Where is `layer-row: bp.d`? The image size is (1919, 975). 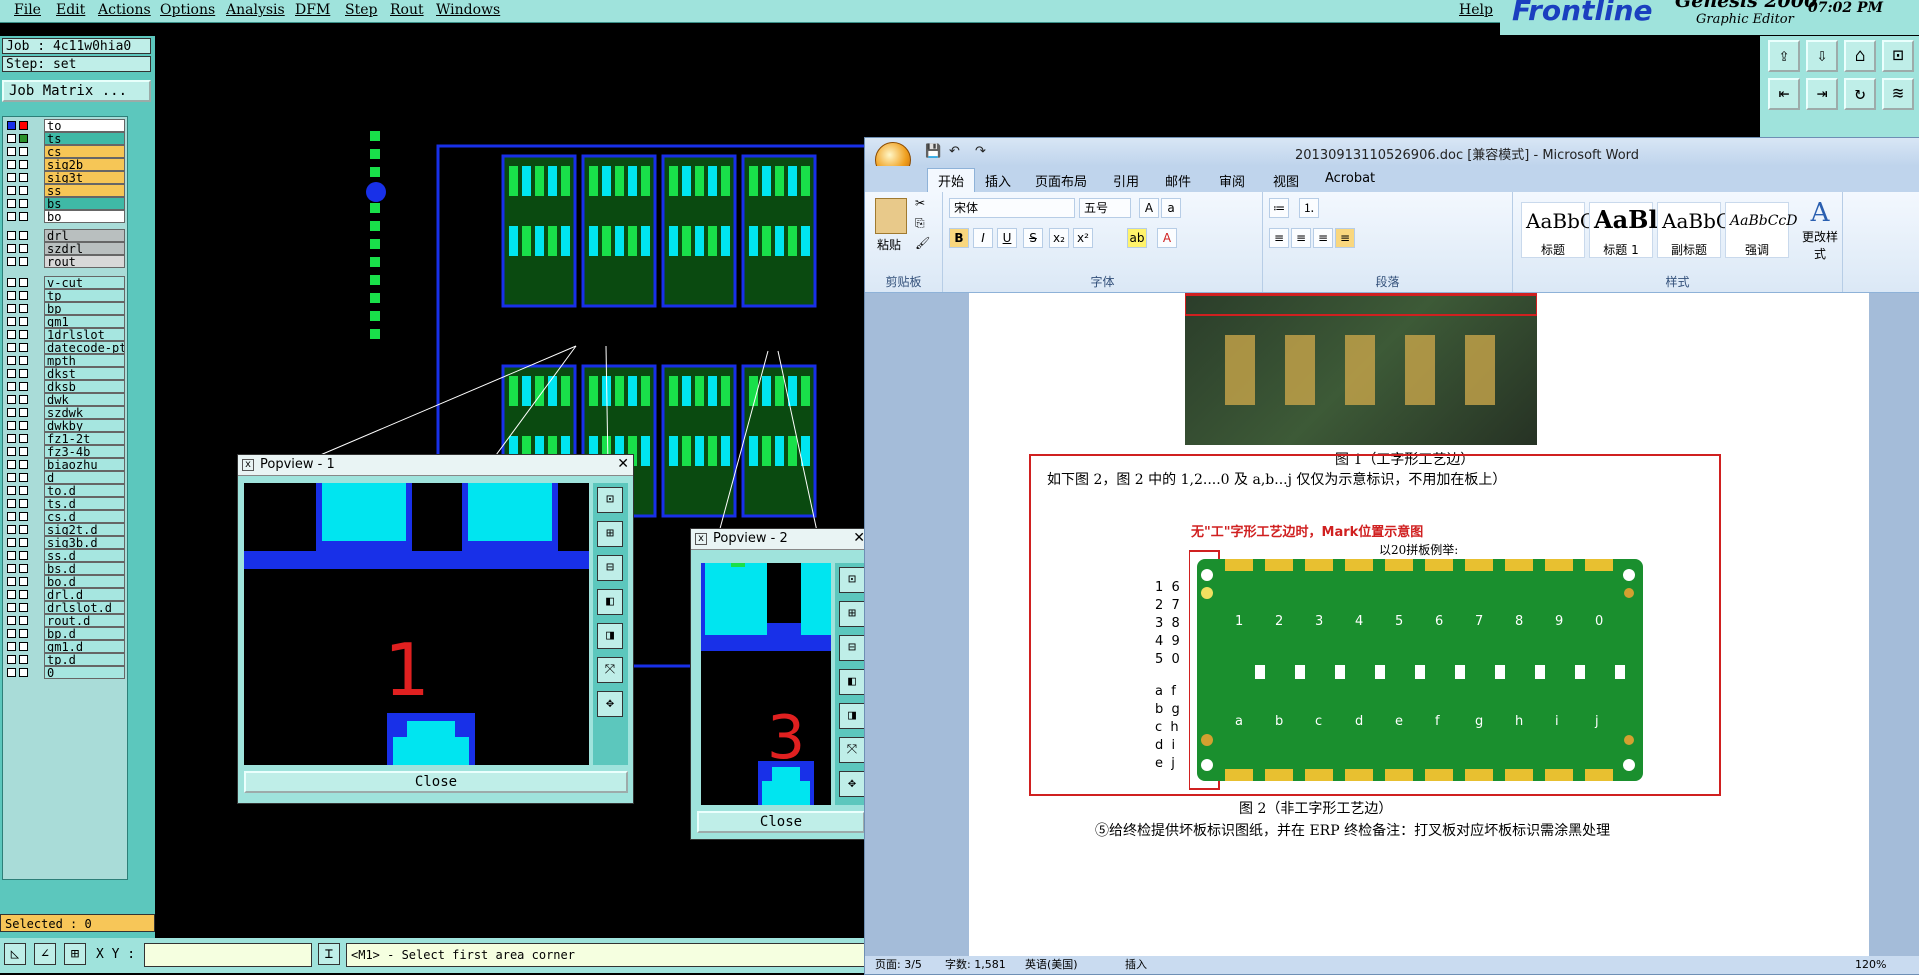 layer-row: bp.d is located at coordinates (66, 634).